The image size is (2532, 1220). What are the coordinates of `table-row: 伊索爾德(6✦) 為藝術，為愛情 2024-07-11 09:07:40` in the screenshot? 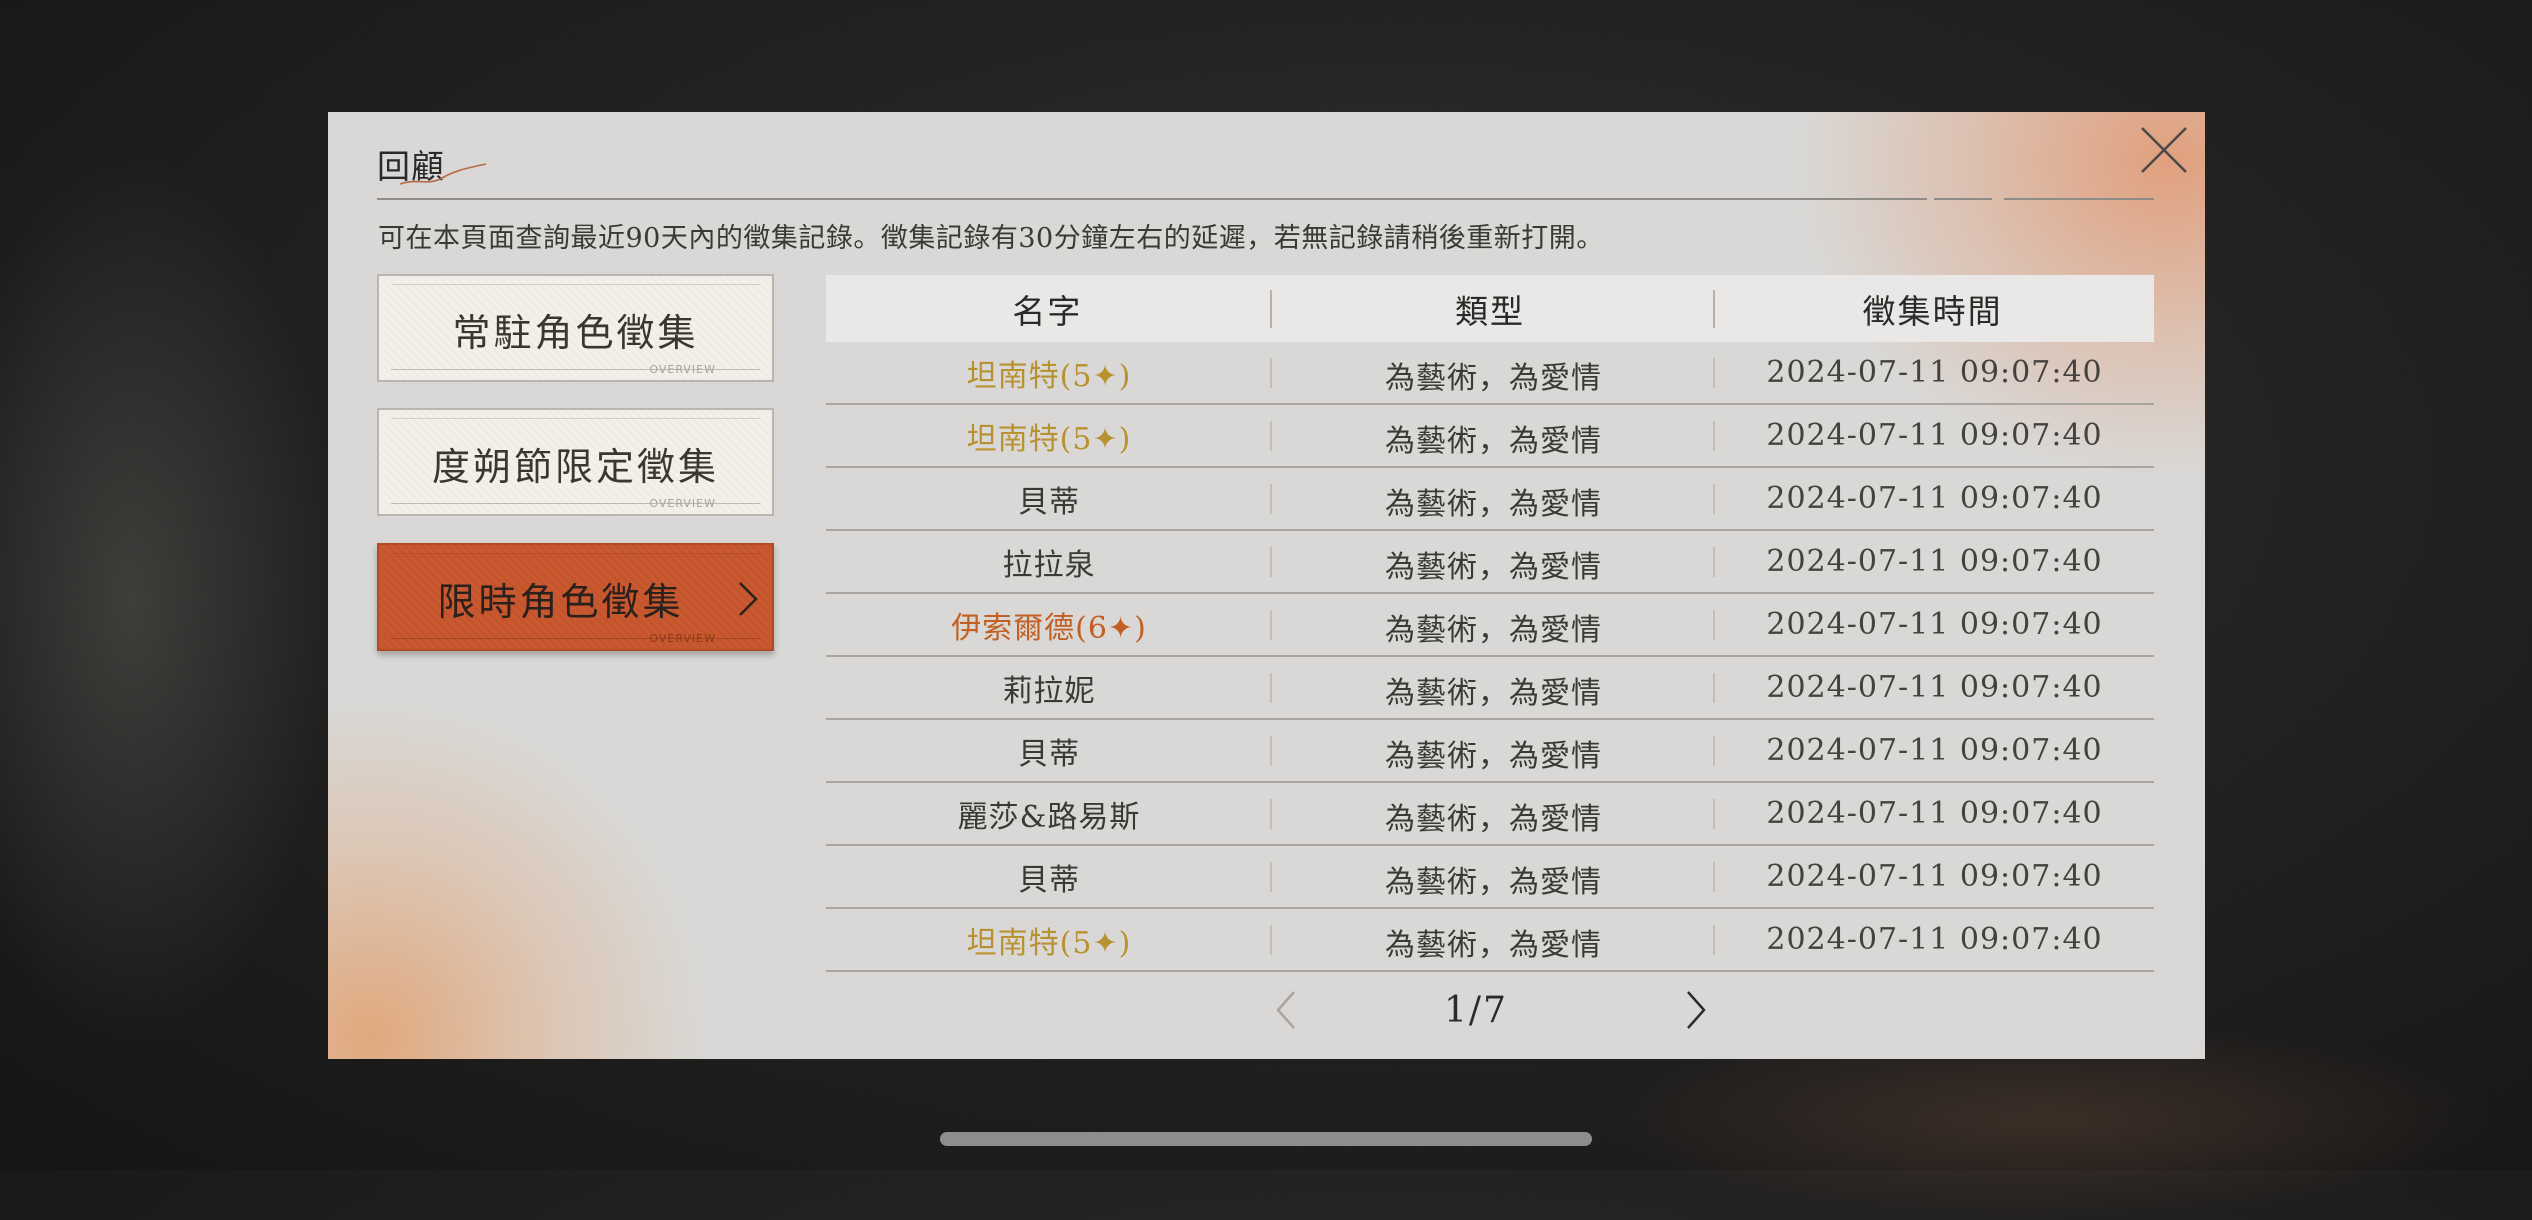 It's located at (1490, 625).